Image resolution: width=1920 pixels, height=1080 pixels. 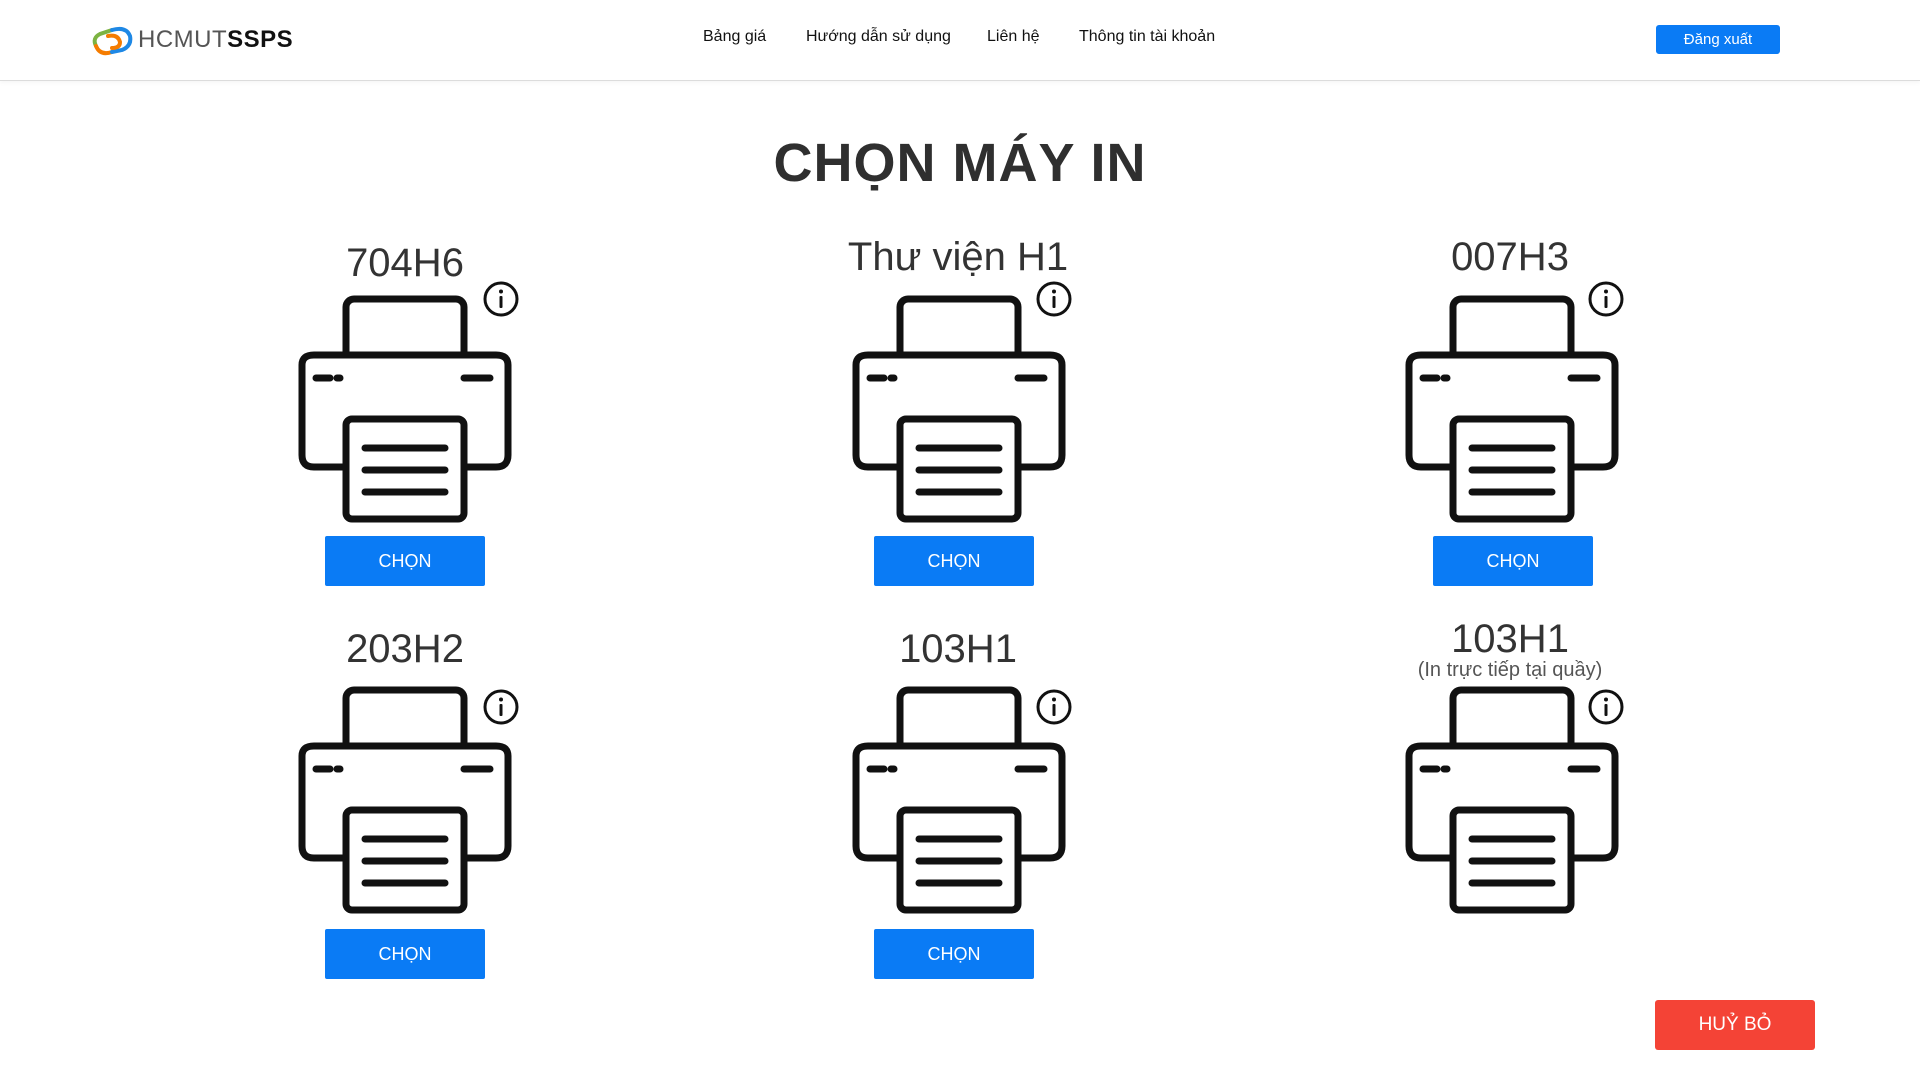 What do you see at coordinates (1735, 1025) in the screenshot?
I see `cancel-button: HUỶ BỎ` at bounding box center [1735, 1025].